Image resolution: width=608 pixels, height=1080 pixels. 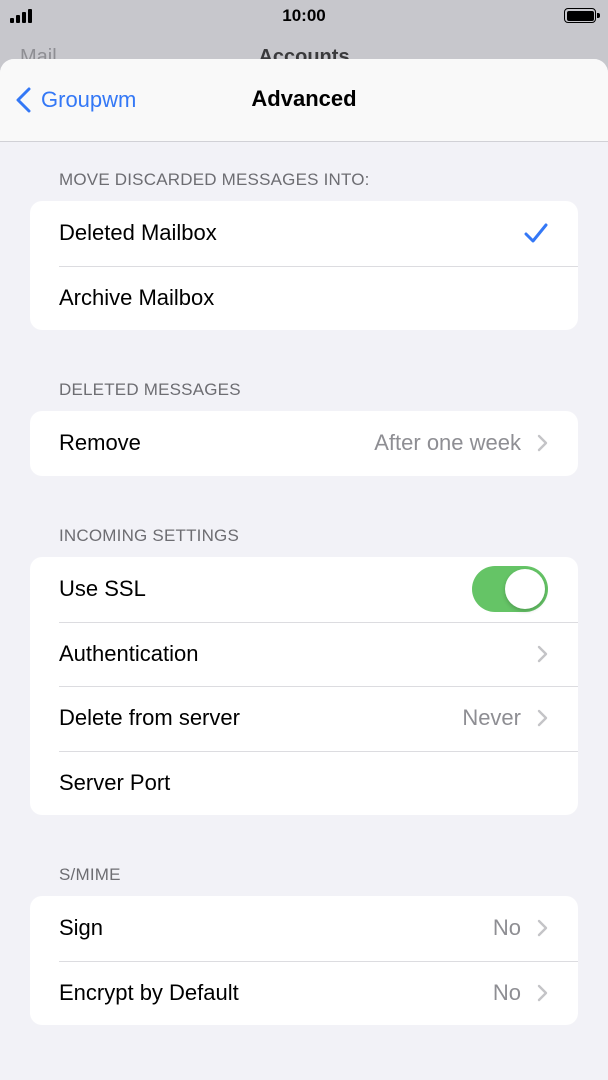 I want to click on encrypt-by-default-row: Encrypt by Default No, so click(x=304, y=993).